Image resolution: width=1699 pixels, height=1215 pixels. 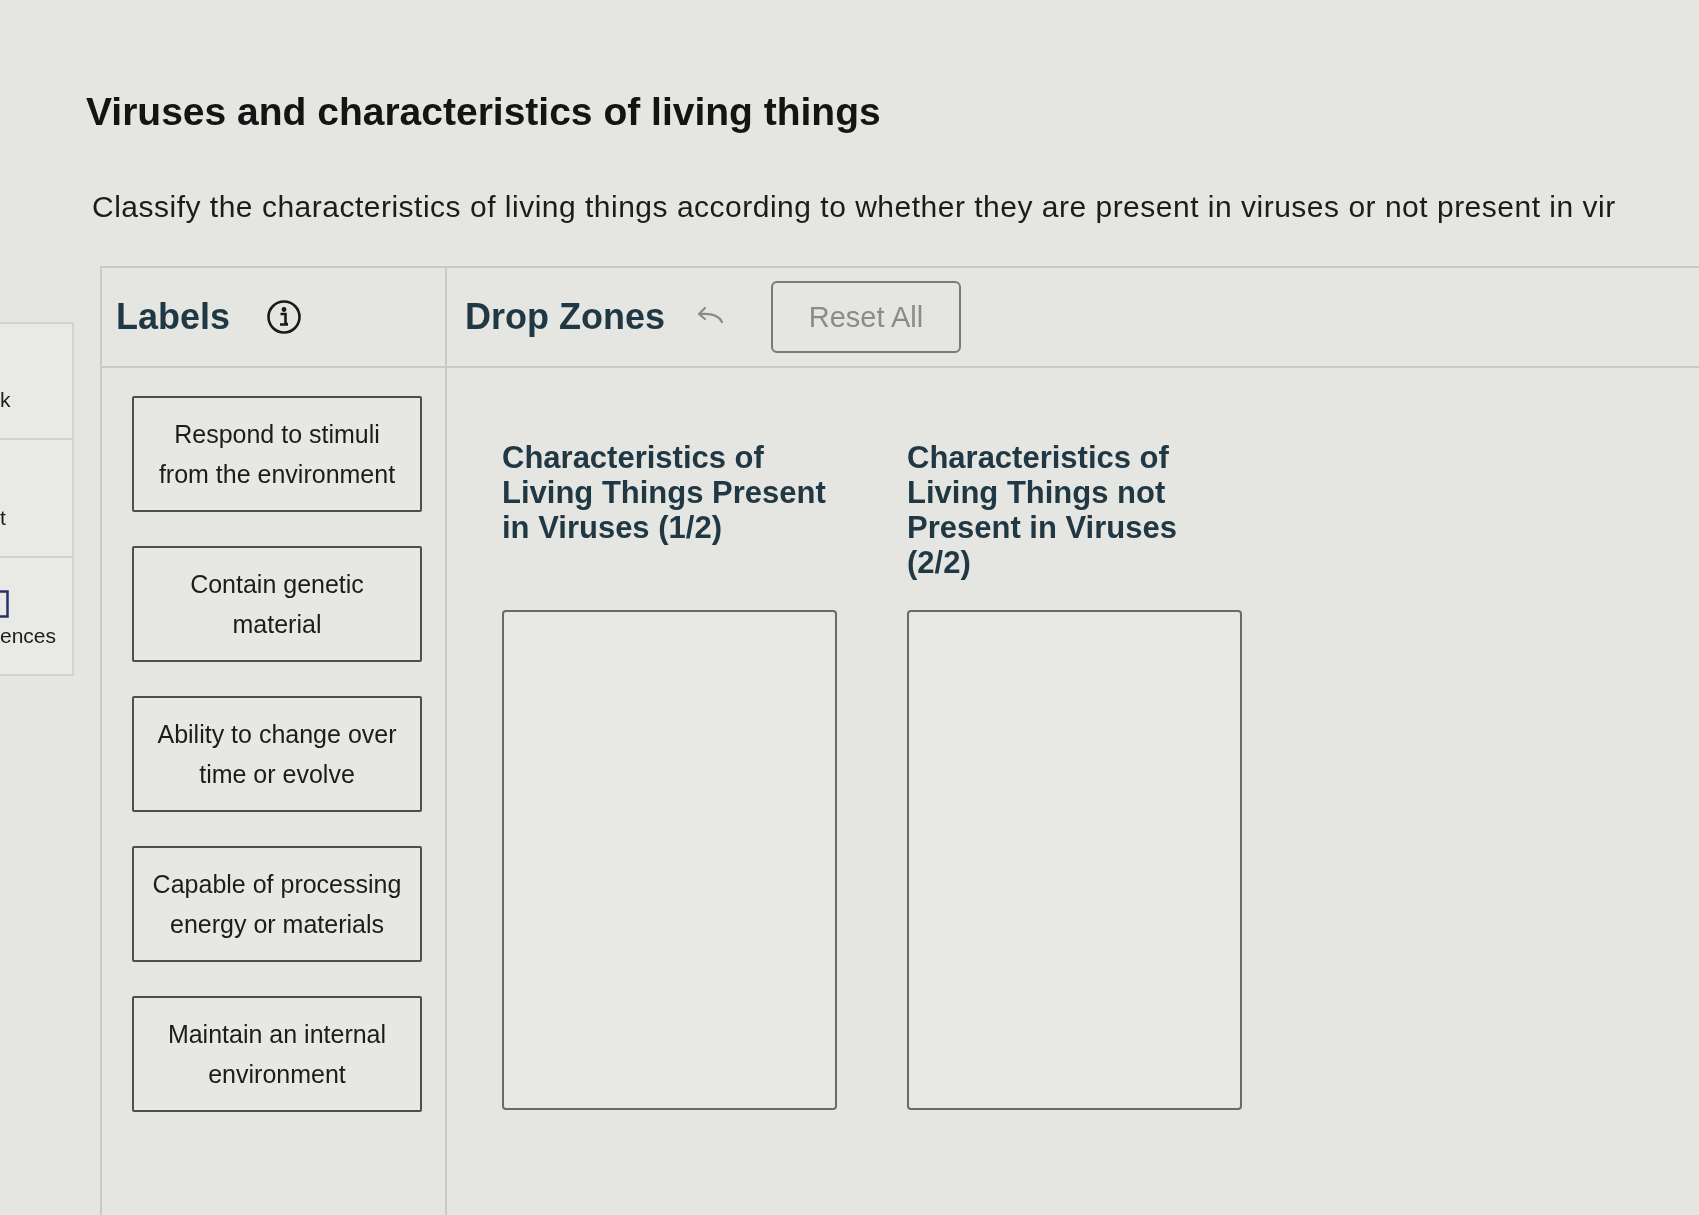 What do you see at coordinates (277, 754) in the screenshot?
I see `label-card: Ability to change over time or evolve` at bounding box center [277, 754].